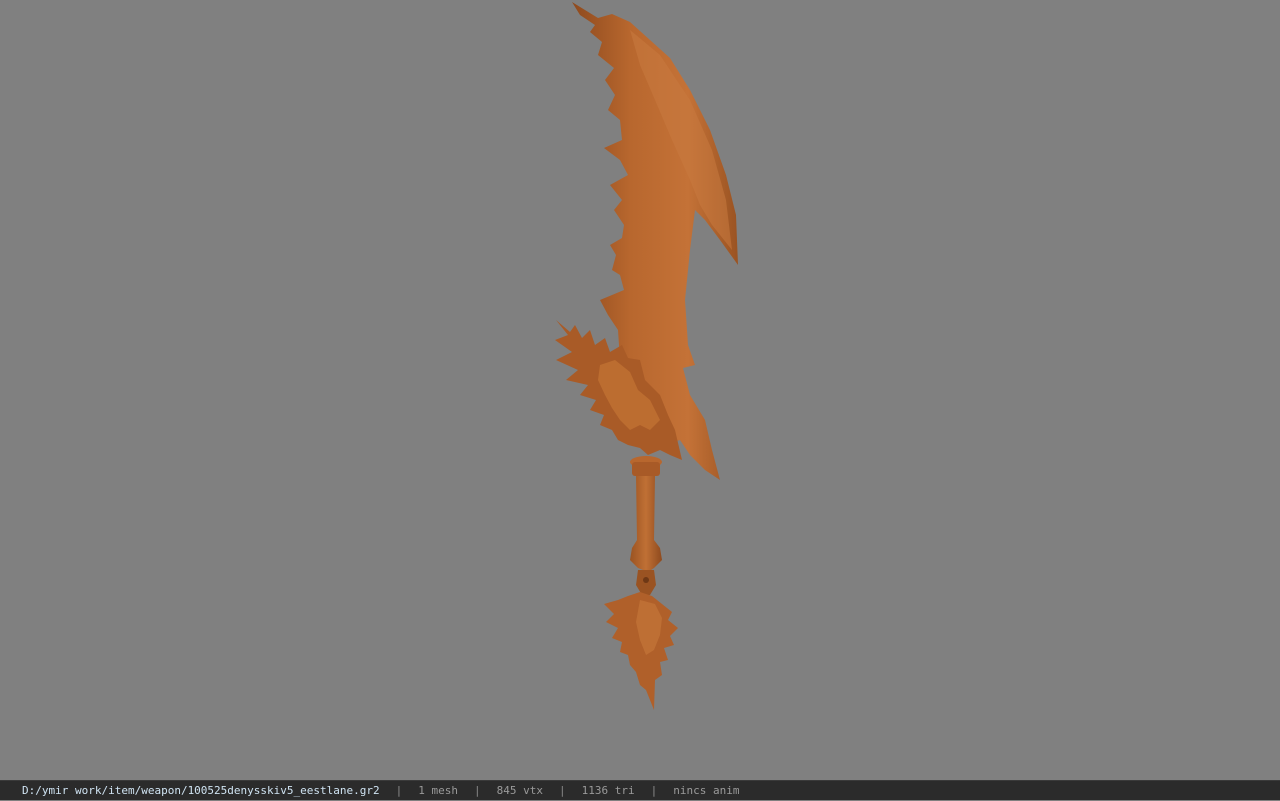 Image resolution: width=1280 pixels, height=801 pixels. I want to click on vertex-count: 845 vtx, so click(519, 790).